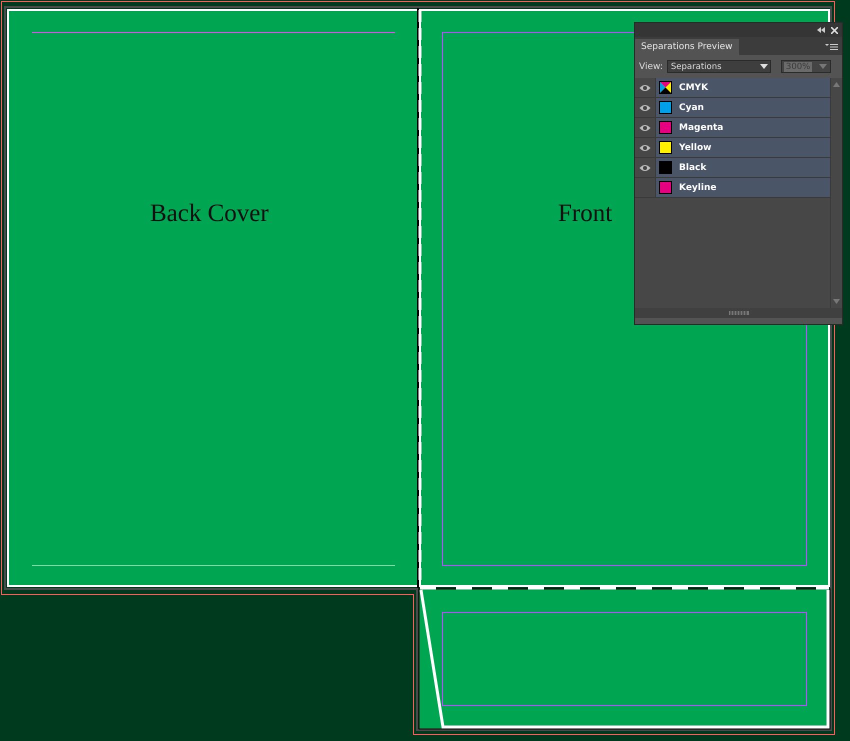 The width and height of the screenshot is (850, 741). What do you see at coordinates (732, 148) in the screenshot?
I see `separation-row: Yellow` at bounding box center [732, 148].